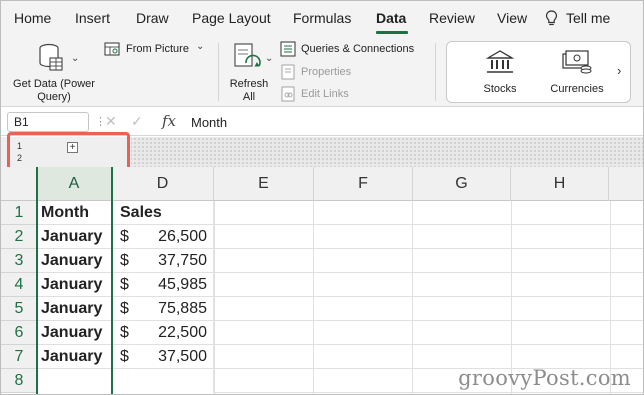 This screenshot has width=644, height=395. Describe the element at coordinates (92, 18) in the screenshot. I see `tab-insert: Insert` at that location.